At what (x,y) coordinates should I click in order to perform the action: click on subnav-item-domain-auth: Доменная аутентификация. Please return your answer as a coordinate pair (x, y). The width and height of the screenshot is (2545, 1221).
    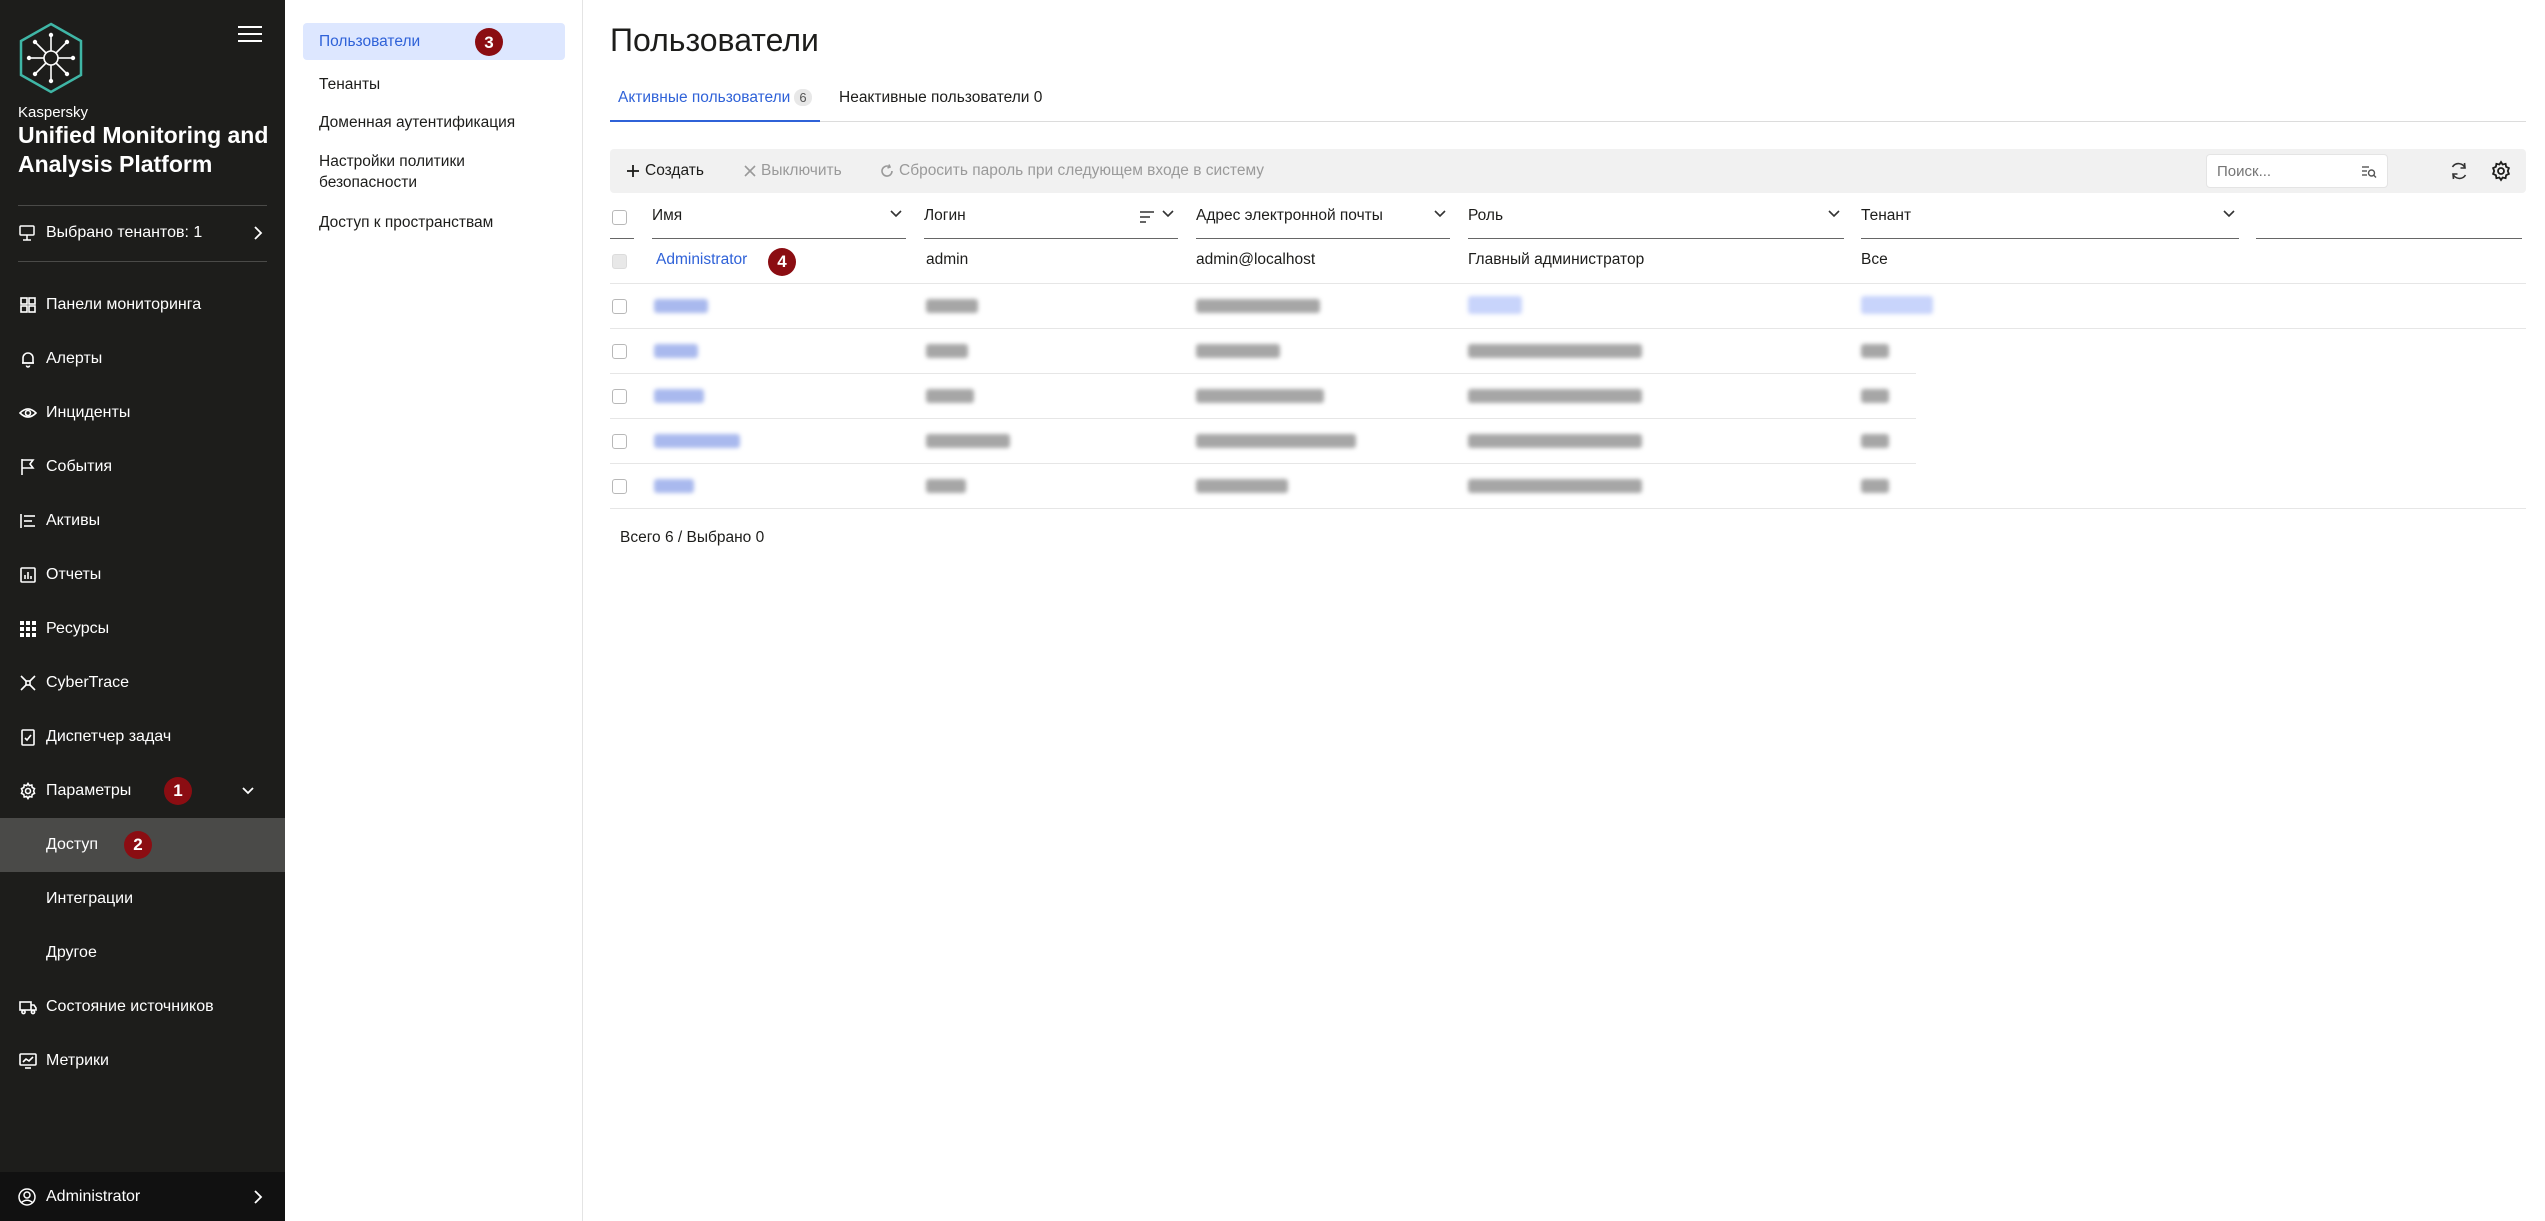
    Looking at the image, I should click on (434, 122).